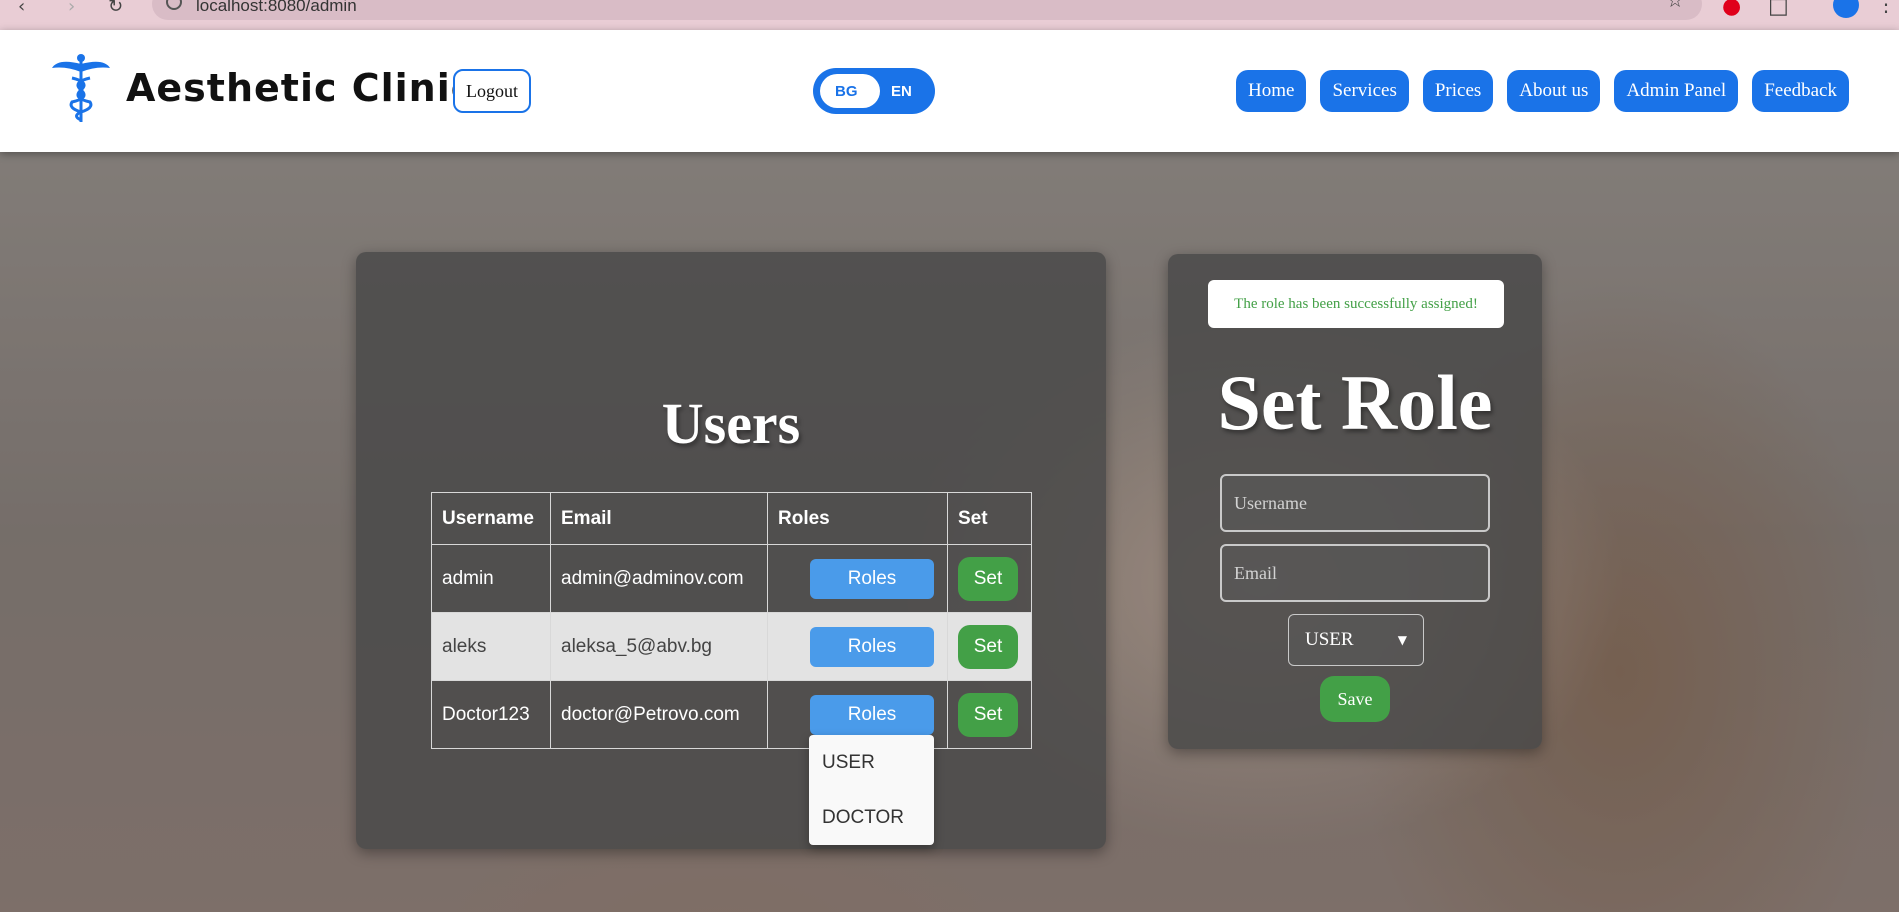 This screenshot has height=912, width=1899. What do you see at coordinates (901, 91) in the screenshot?
I see `language-option-en: EN` at bounding box center [901, 91].